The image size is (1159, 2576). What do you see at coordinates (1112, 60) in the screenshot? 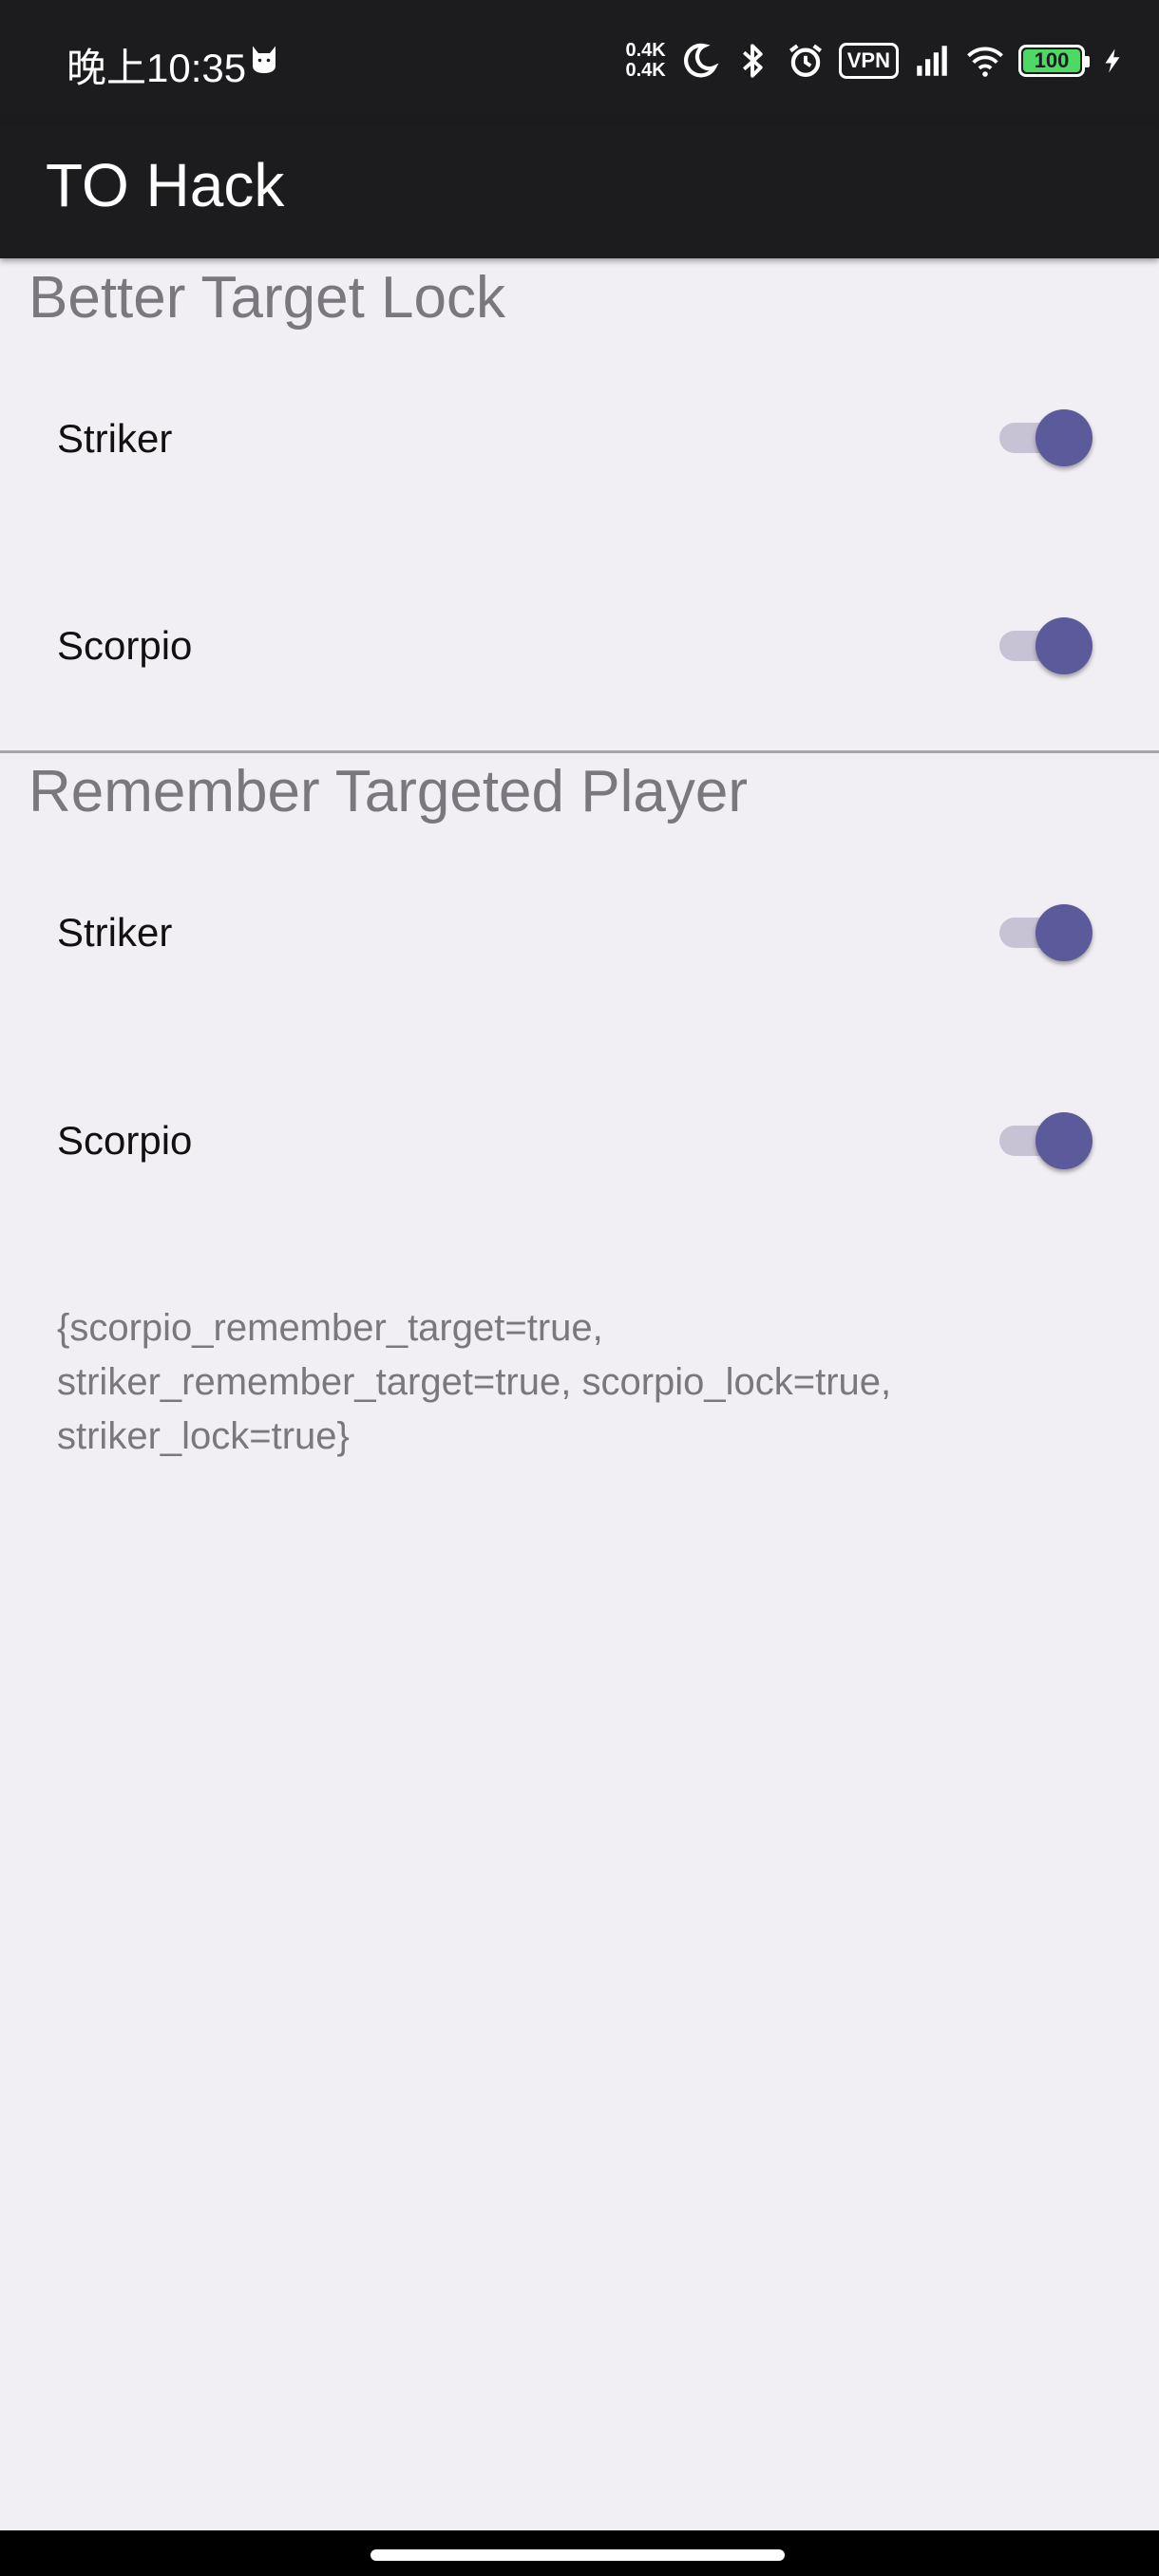
I see `charging-icon` at bounding box center [1112, 60].